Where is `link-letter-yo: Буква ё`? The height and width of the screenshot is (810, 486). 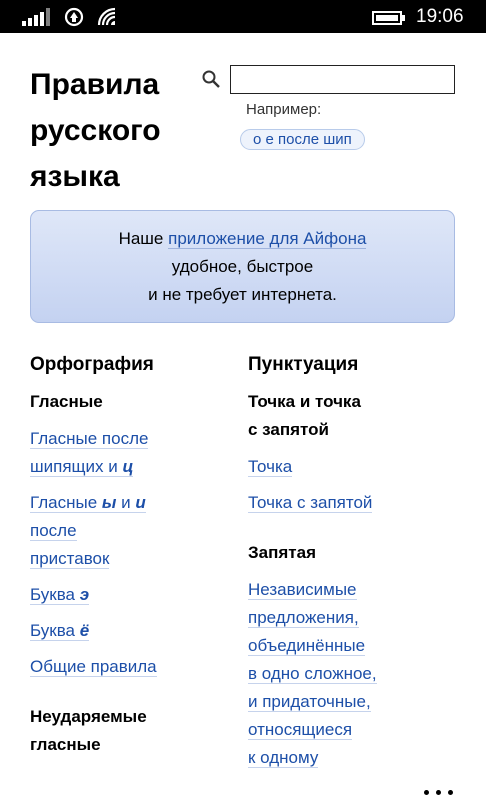
link-letter-yo: Буква ё is located at coordinates (60, 631).